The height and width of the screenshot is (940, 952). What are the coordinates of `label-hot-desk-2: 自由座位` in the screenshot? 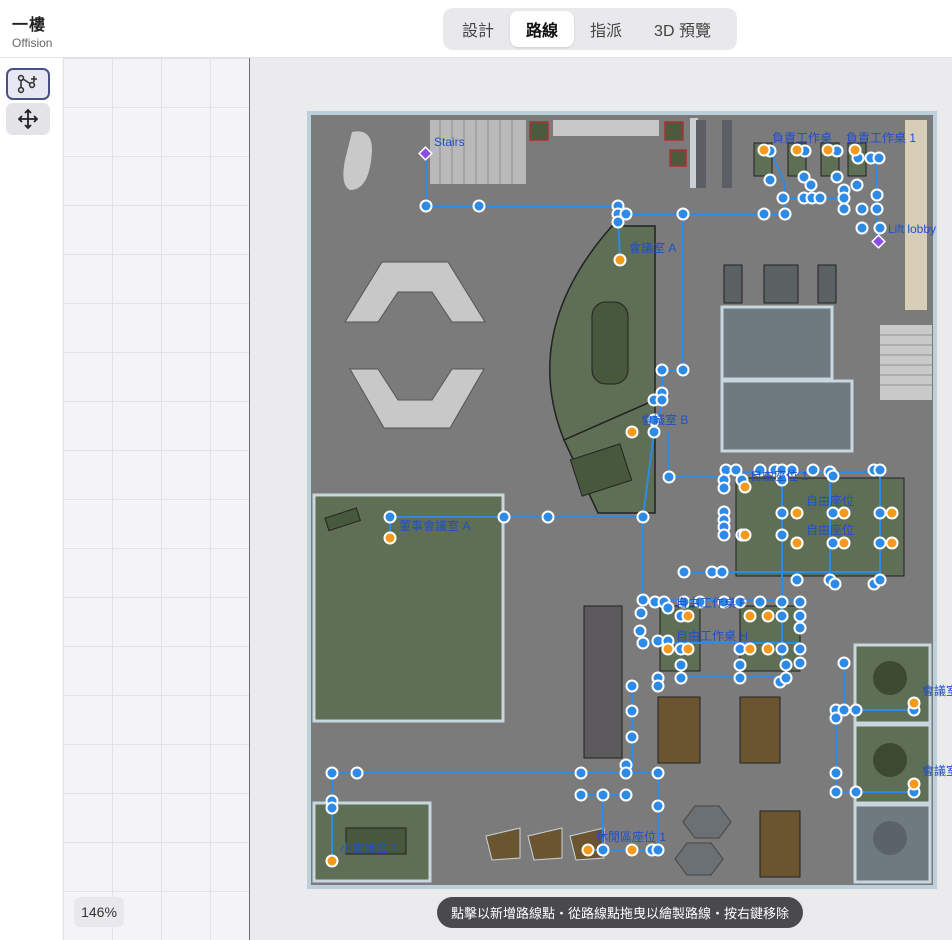 It's located at (830, 529).